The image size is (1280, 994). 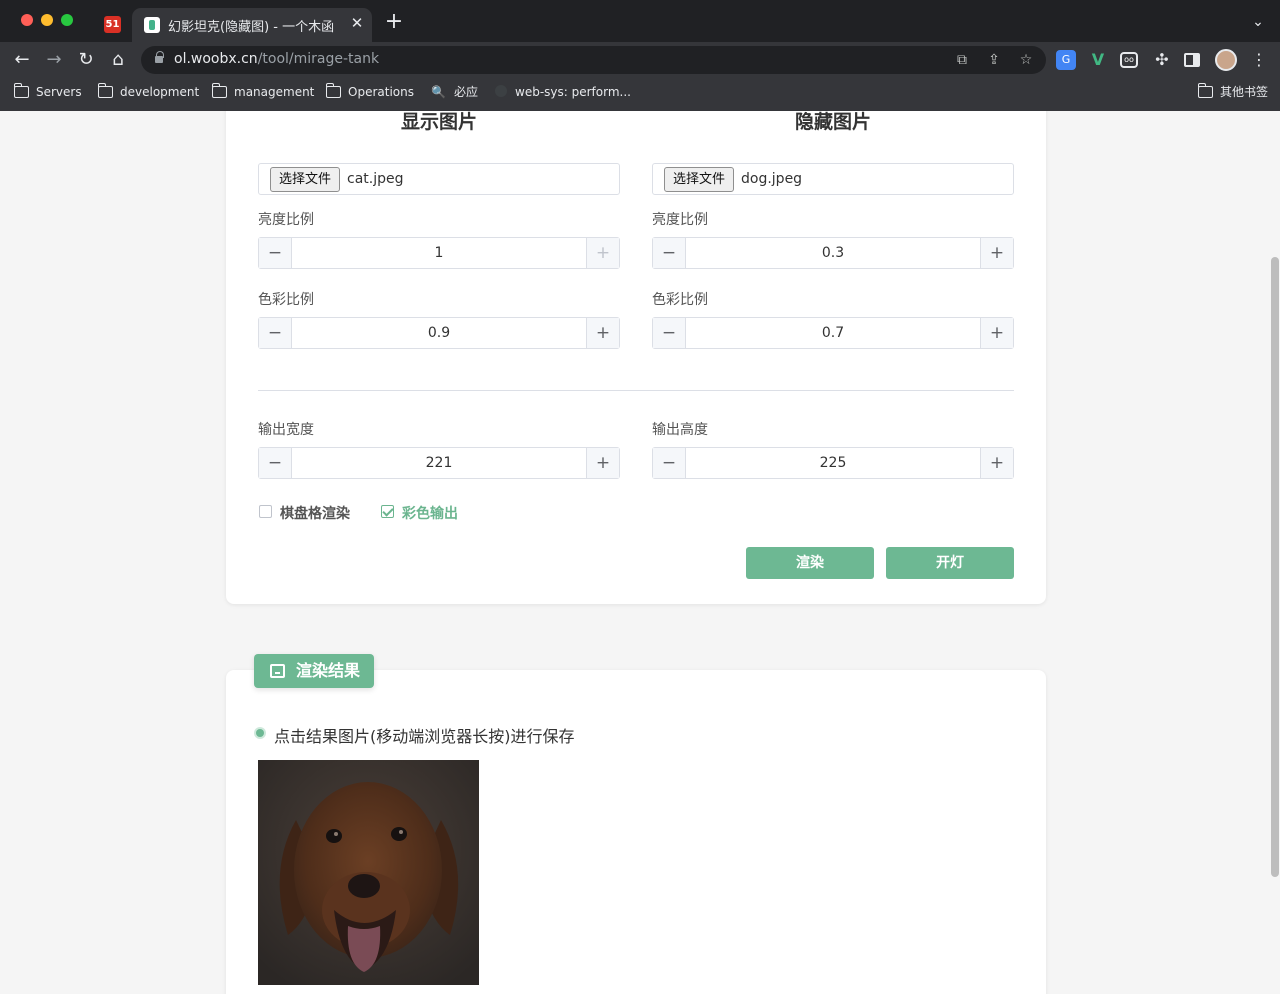 I want to click on display-brightness-value: 1, so click(x=439, y=253).